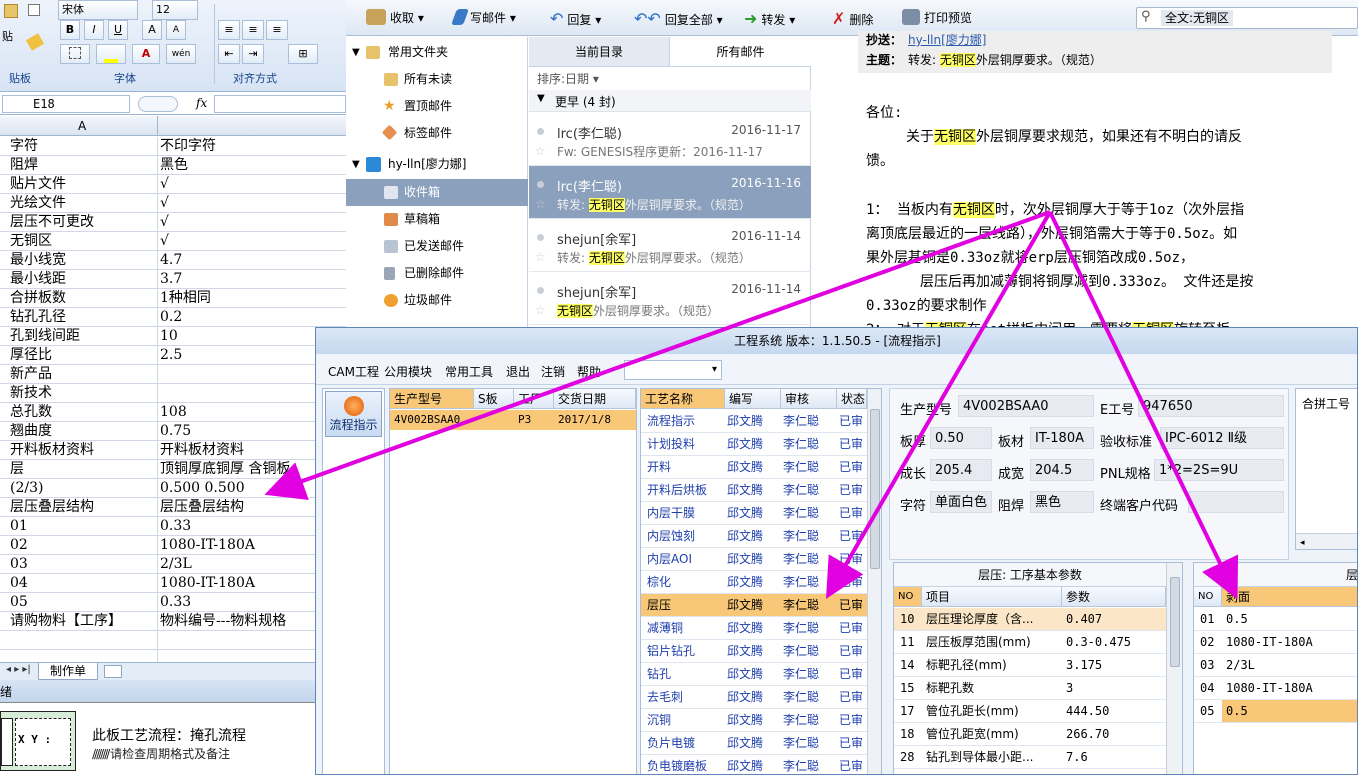 The width and height of the screenshot is (1358, 775). What do you see at coordinates (173, 621) in the screenshot?
I see `table-row: 请购物料【工序】 物料编号---物料规格` at bounding box center [173, 621].